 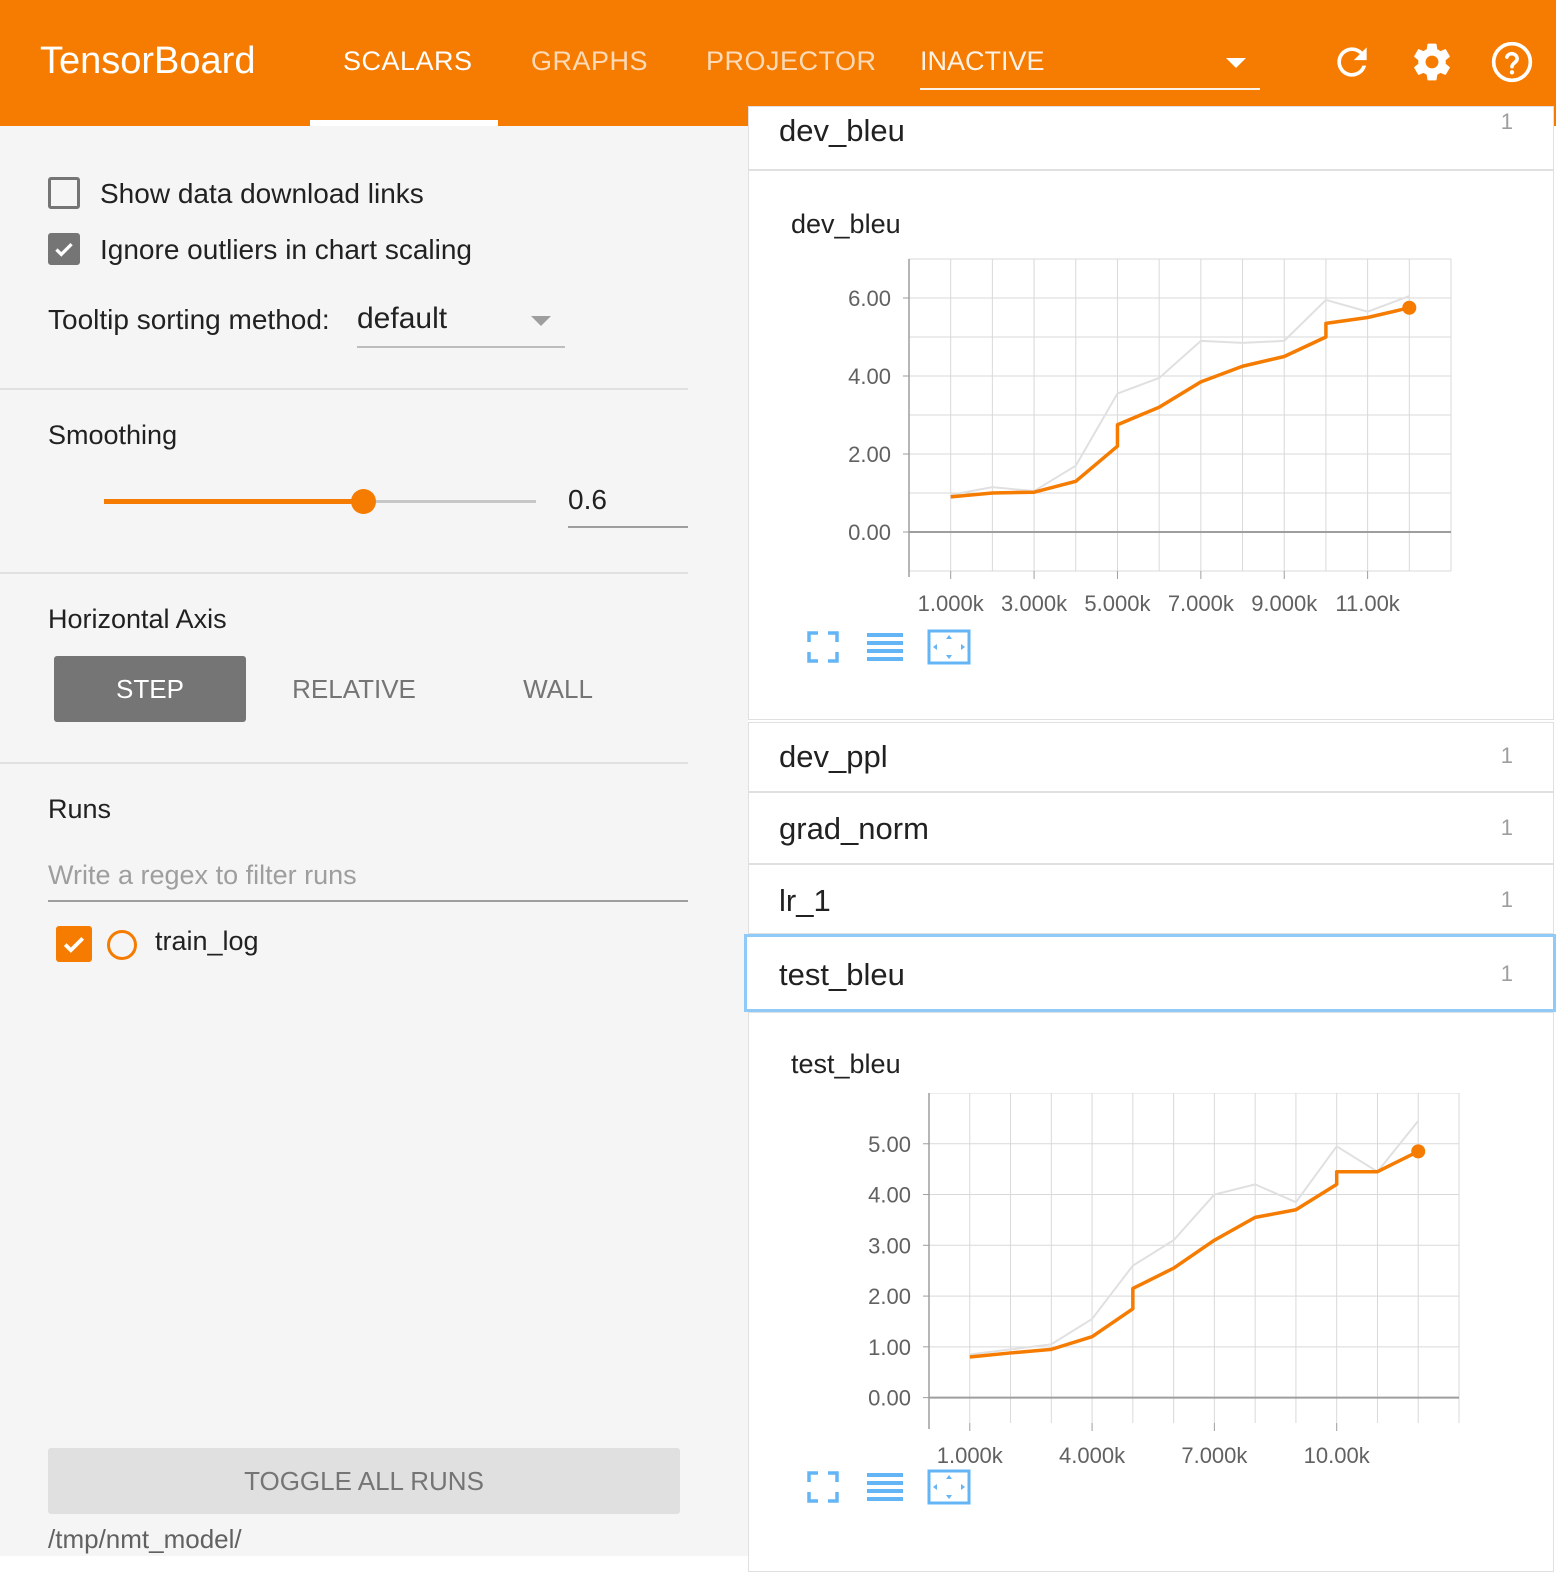 What do you see at coordinates (1151, 138) in the screenshot?
I see `category-pane-dev-bleu: dev_bleu 1` at bounding box center [1151, 138].